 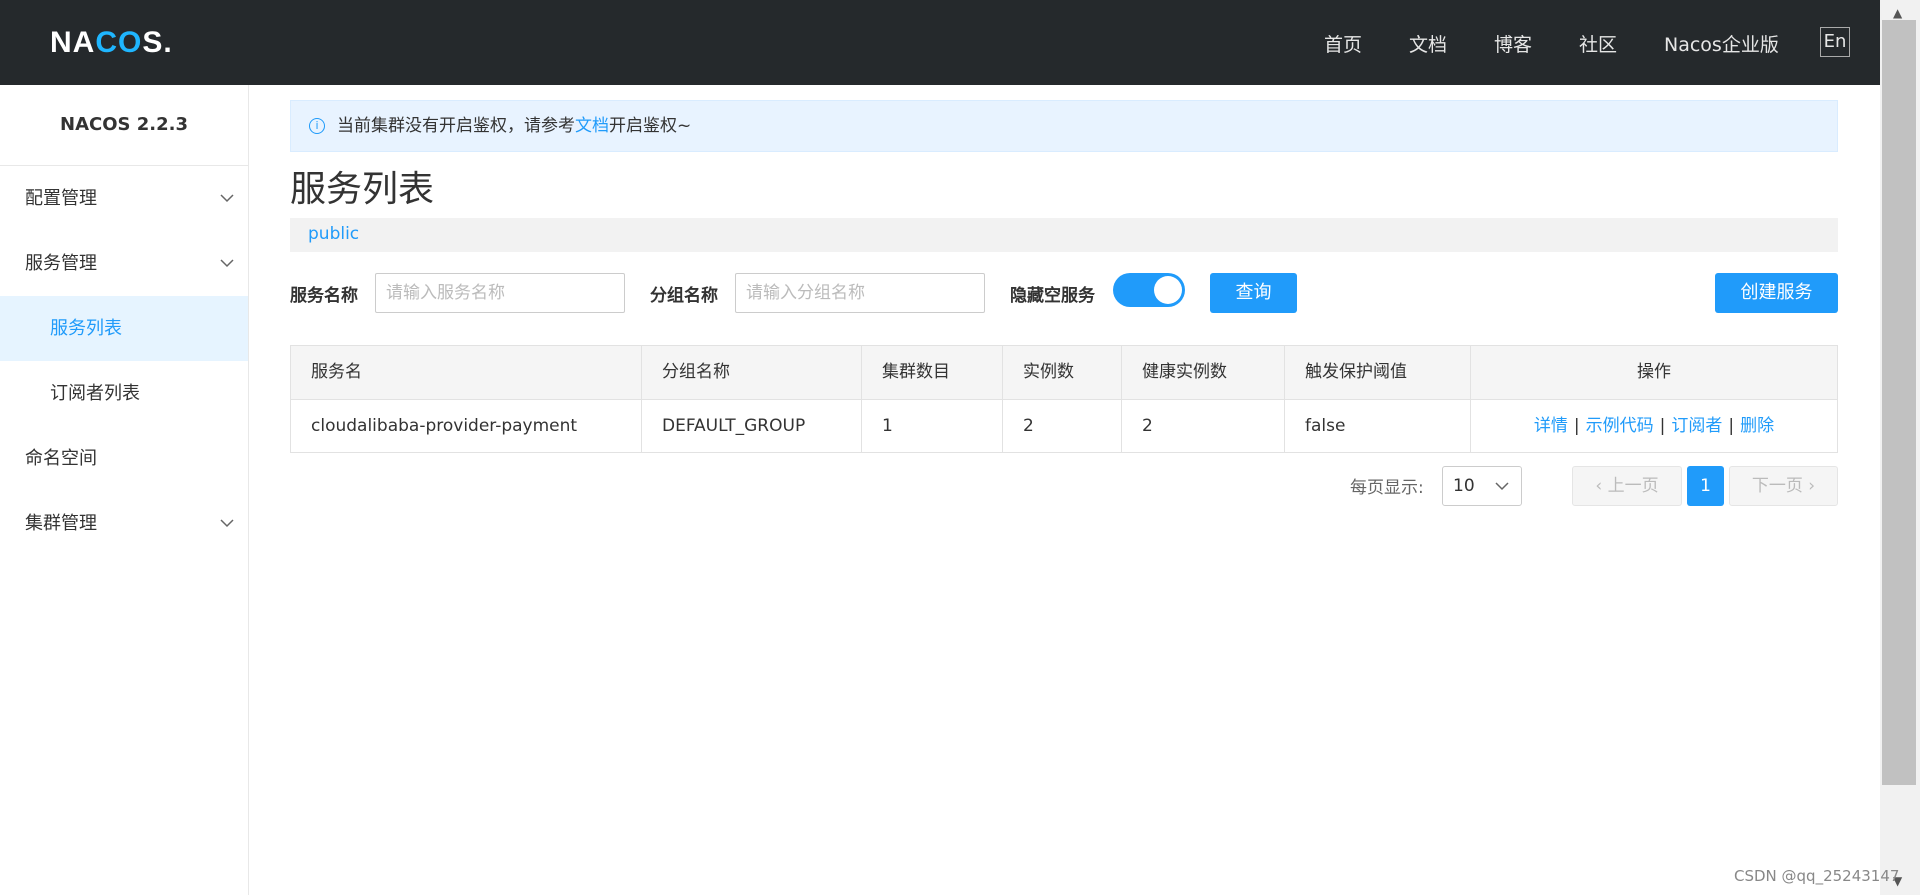 What do you see at coordinates (592, 126) in the screenshot?
I see `alert-docs-link: 文档` at bounding box center [592, 126].